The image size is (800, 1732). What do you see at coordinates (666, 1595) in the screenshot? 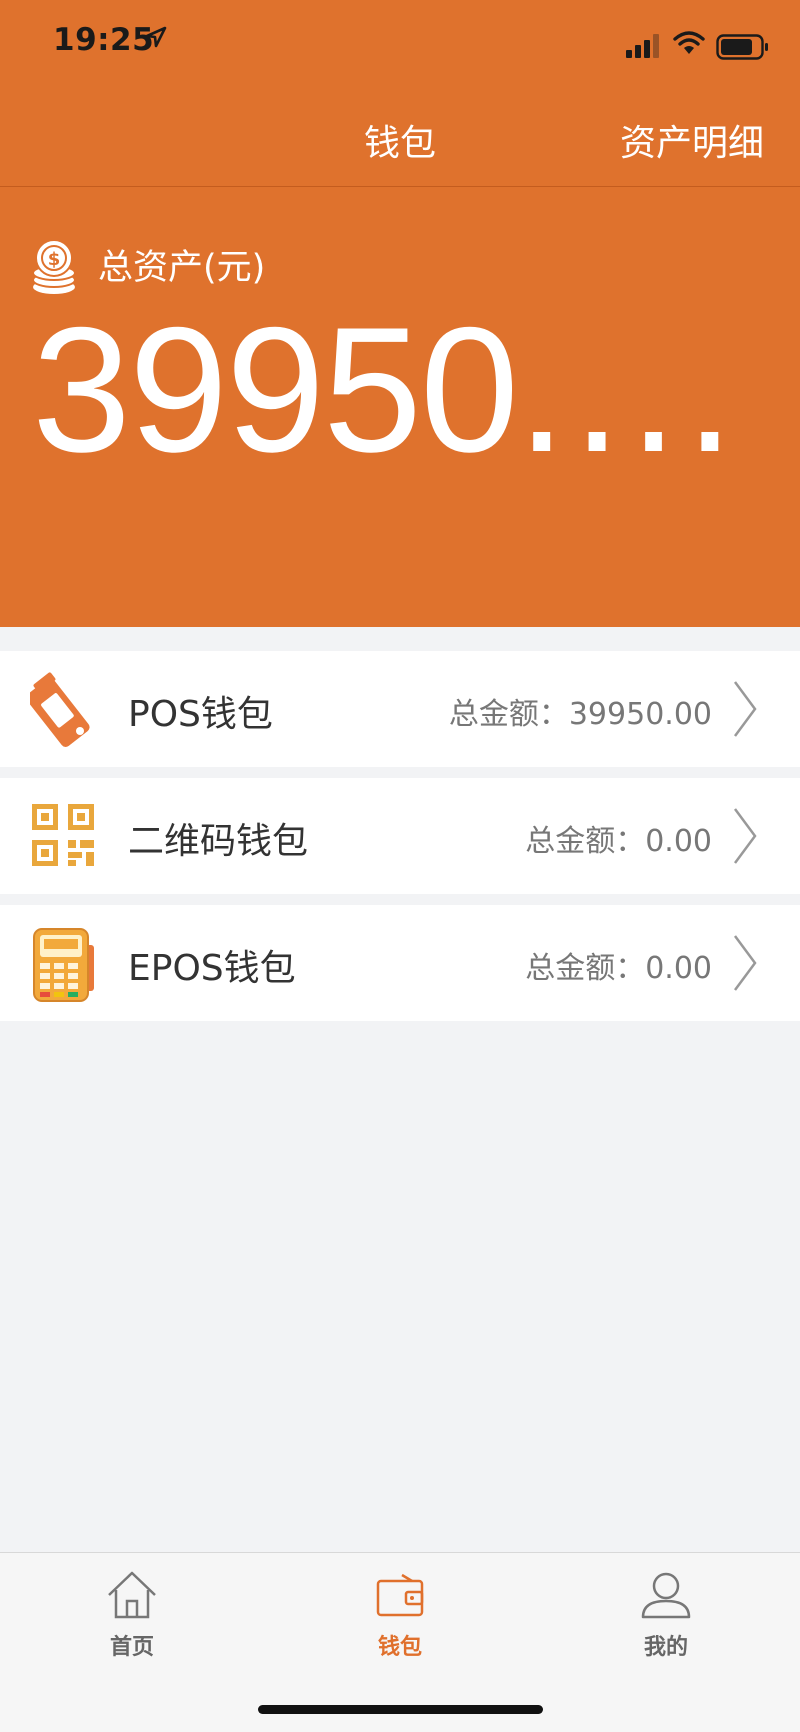
I see `user-icon` at bounding box center [666, 1595].